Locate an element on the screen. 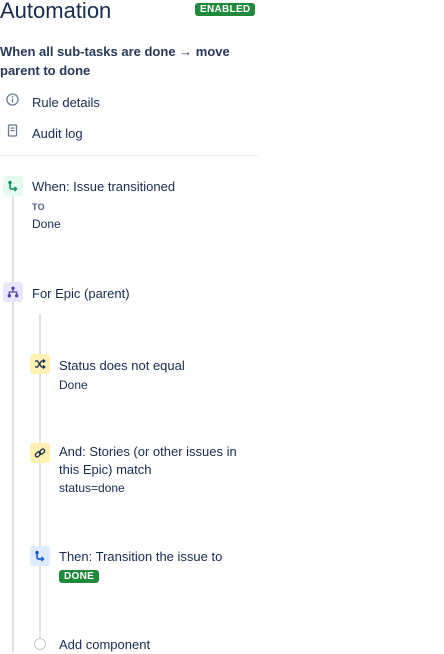 The image size is (444, 654). info-icon is located at coordinates (12, 102).